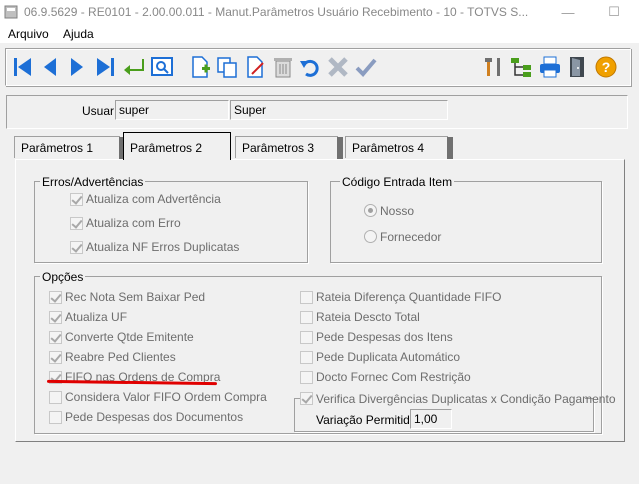 This screenshot has width=639, height=484. Describe the element at coordinates (466, 222) in the screenshot. I see `codigo-entrada-group` at that location.